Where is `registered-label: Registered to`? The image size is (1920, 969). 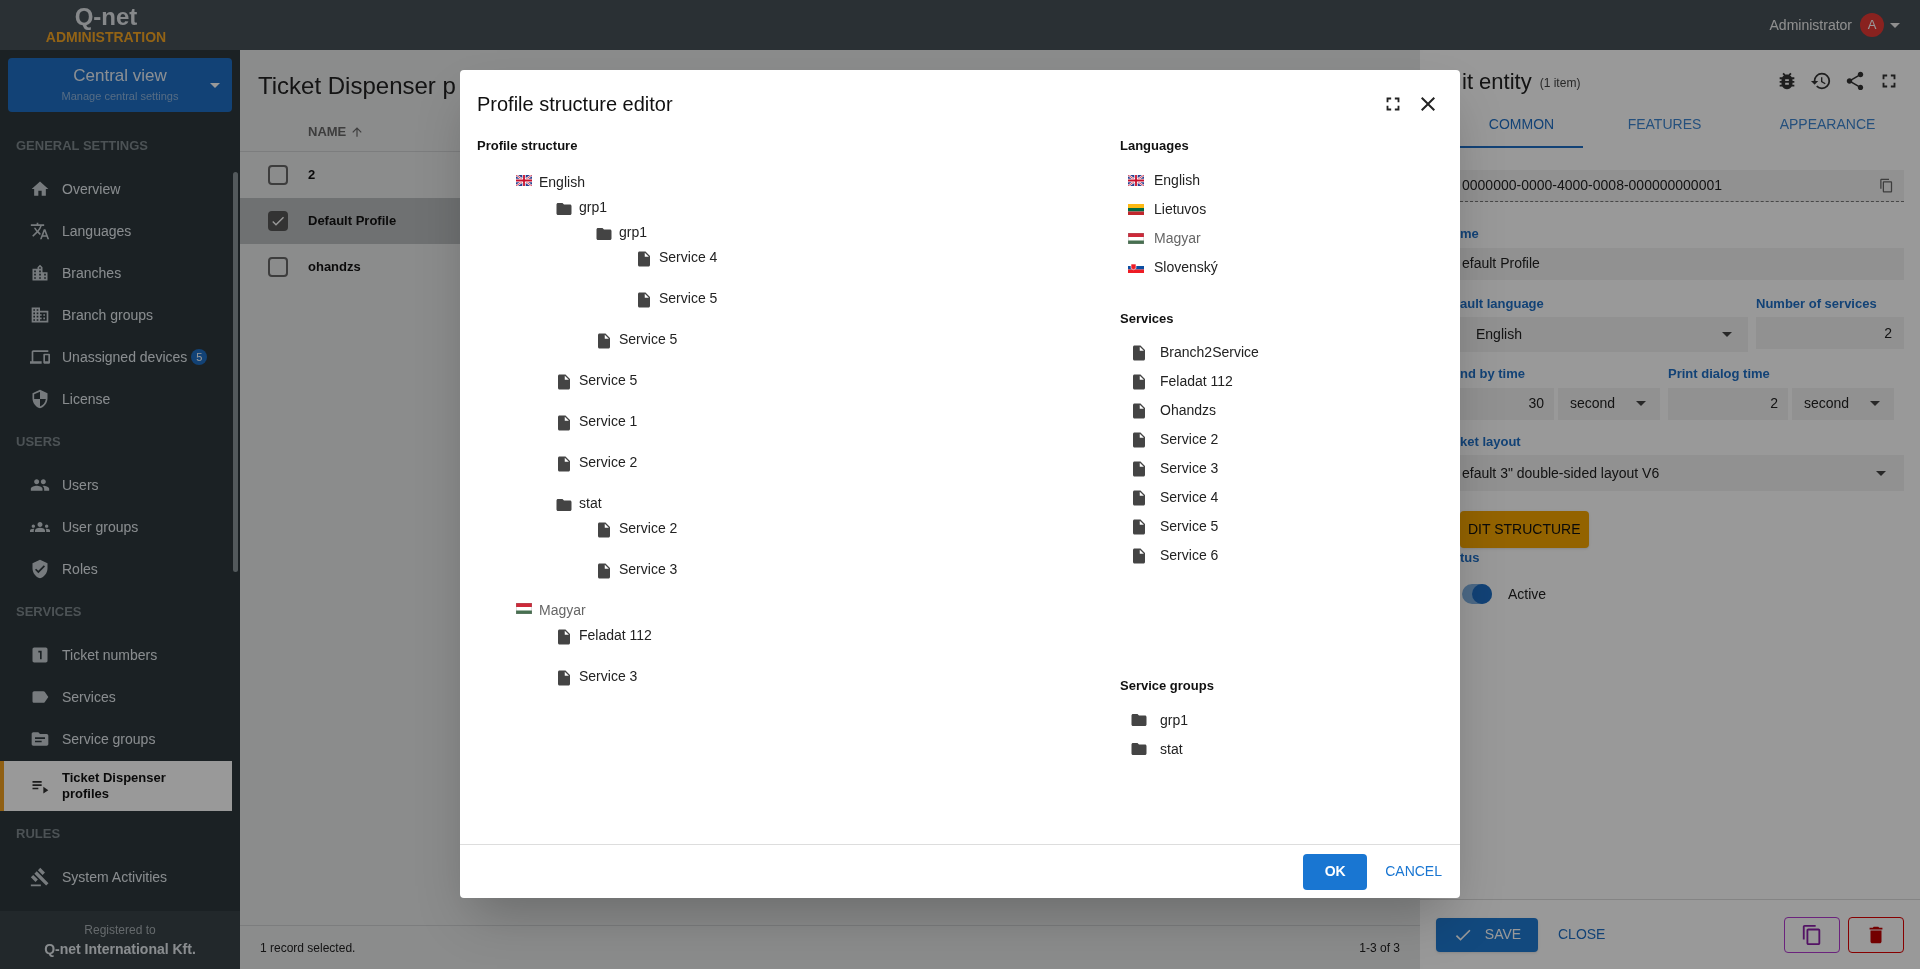 registered-label: Registered to is located at coordinates (120, 930).